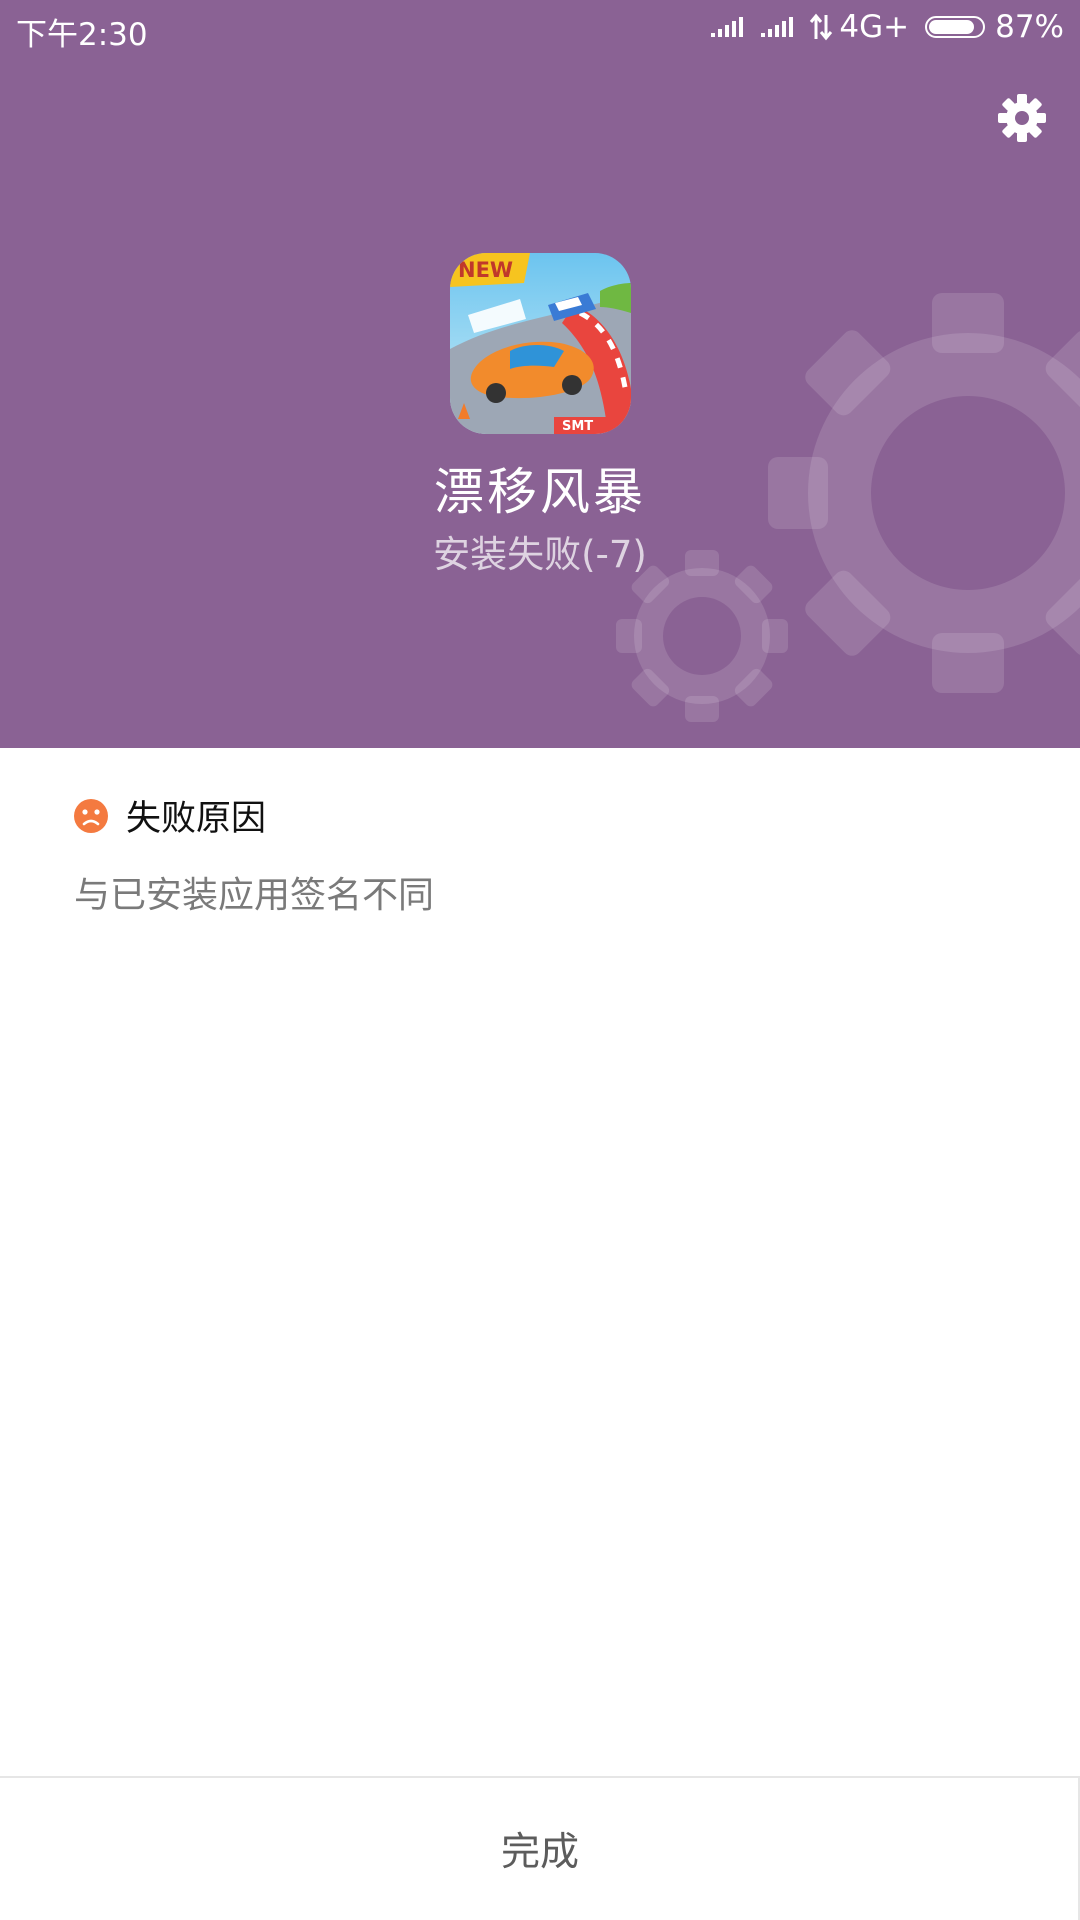  I want to click on failure-reason-title: 失败原因, so click(196, 819).